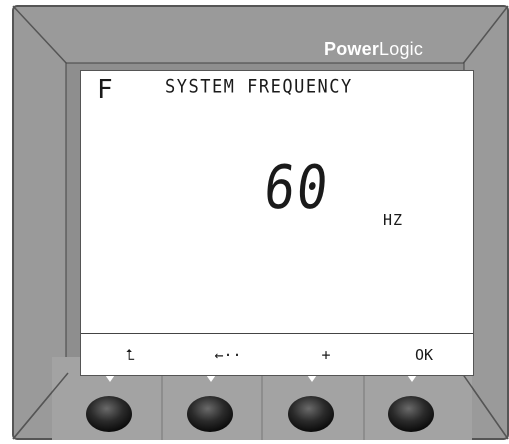 The image size is (509, 444). I want to click on frequency-reading: 60, so click(296, 188).